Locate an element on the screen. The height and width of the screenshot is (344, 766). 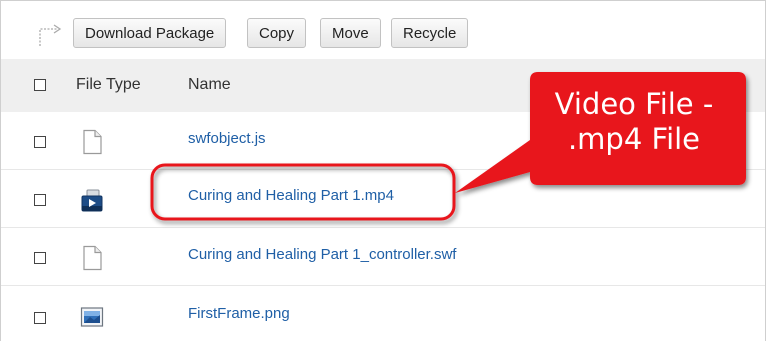
video-file-icon is located at coordinates (92, 200).